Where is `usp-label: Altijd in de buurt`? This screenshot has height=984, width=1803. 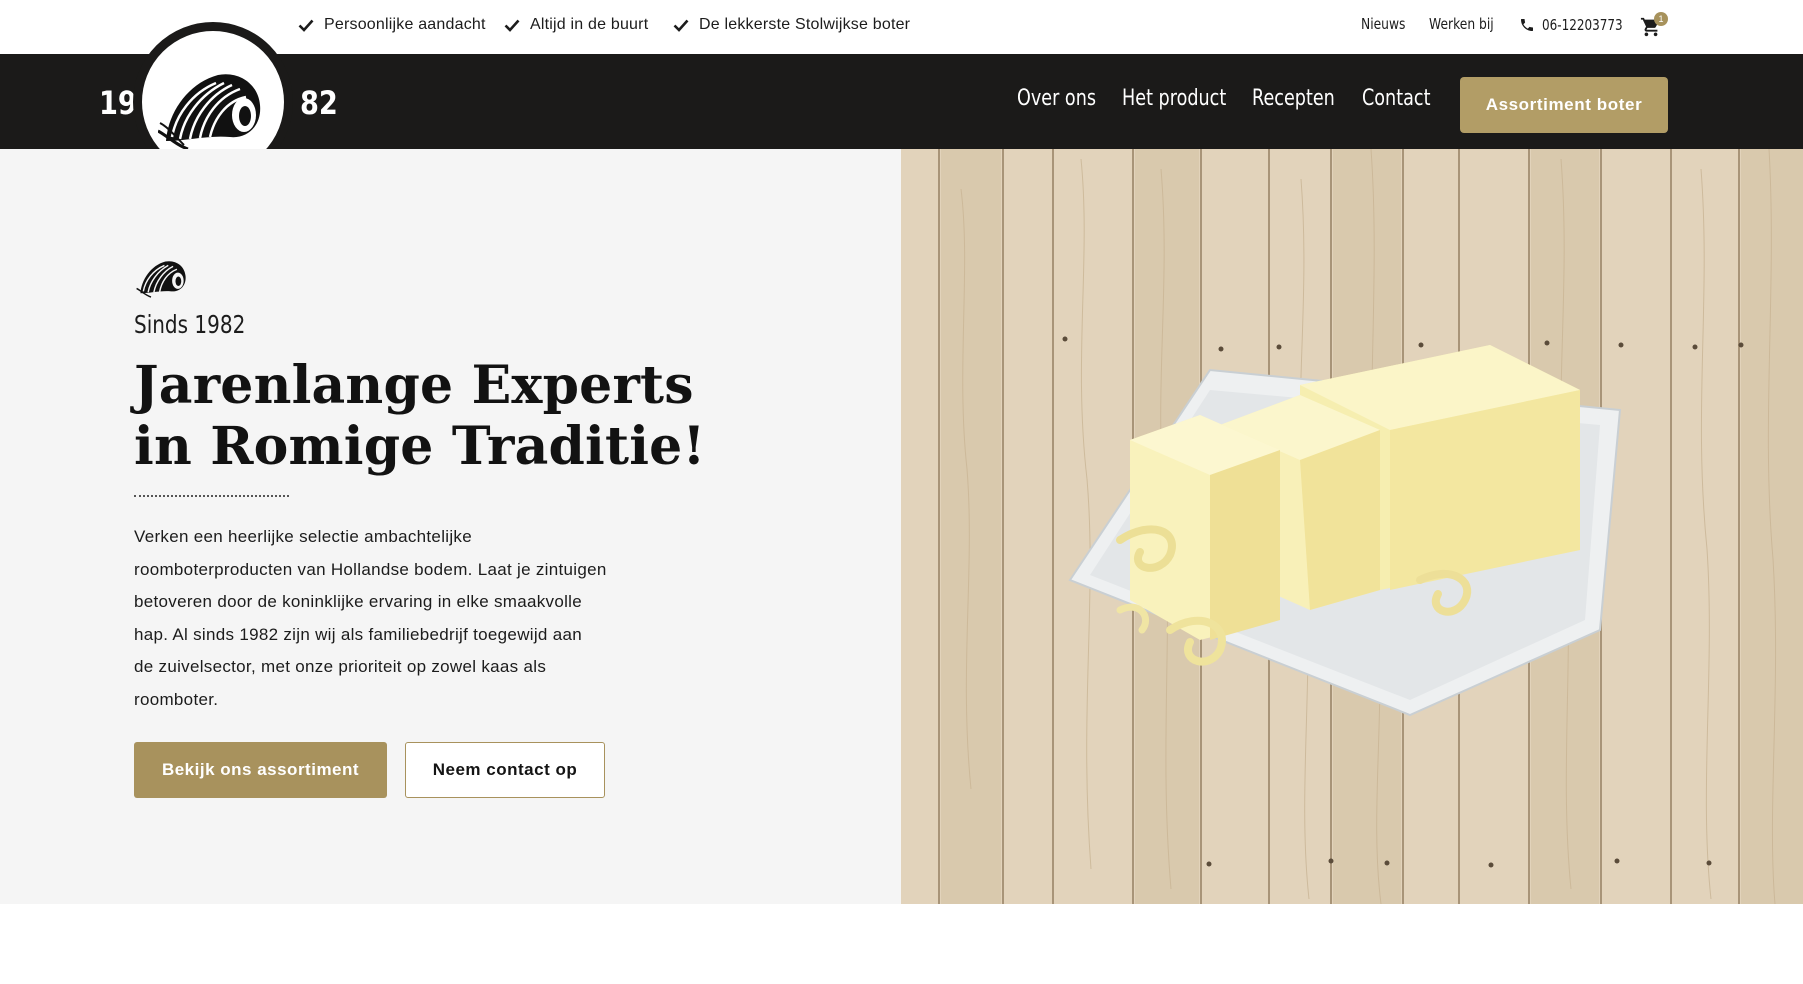
usp-label: Altijd in de buurt is located at coordinates (589, 24).